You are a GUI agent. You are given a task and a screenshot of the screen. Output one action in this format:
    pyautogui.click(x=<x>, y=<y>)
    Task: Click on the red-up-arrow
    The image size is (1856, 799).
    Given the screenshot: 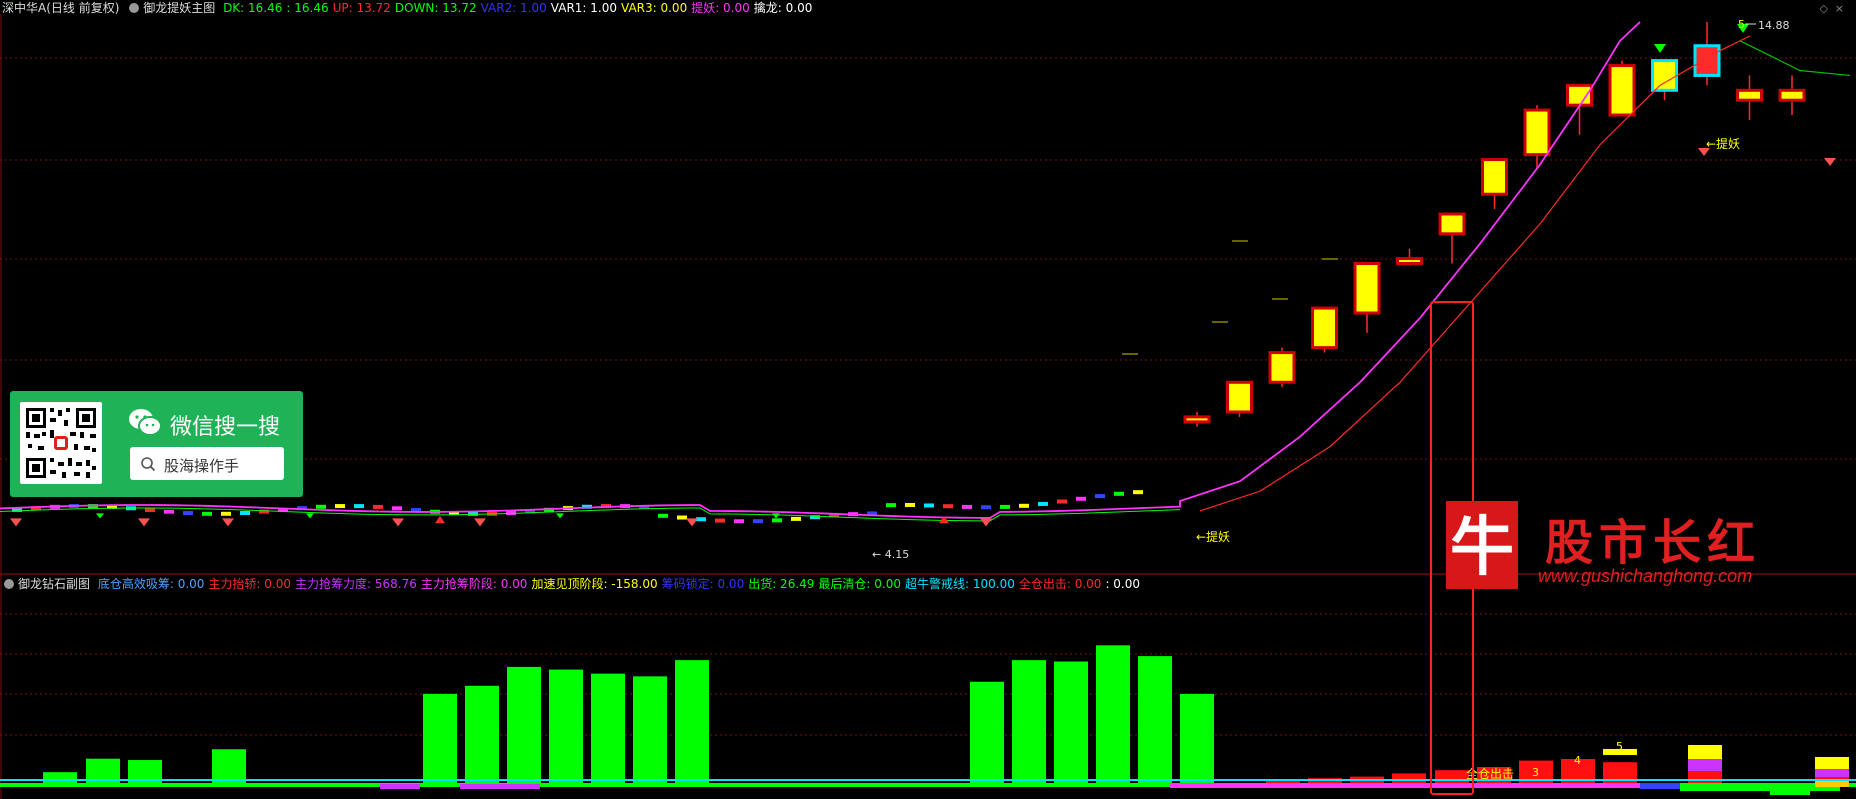 What is the action you would take?
    pyautogui.click(x=440, y=519)
    